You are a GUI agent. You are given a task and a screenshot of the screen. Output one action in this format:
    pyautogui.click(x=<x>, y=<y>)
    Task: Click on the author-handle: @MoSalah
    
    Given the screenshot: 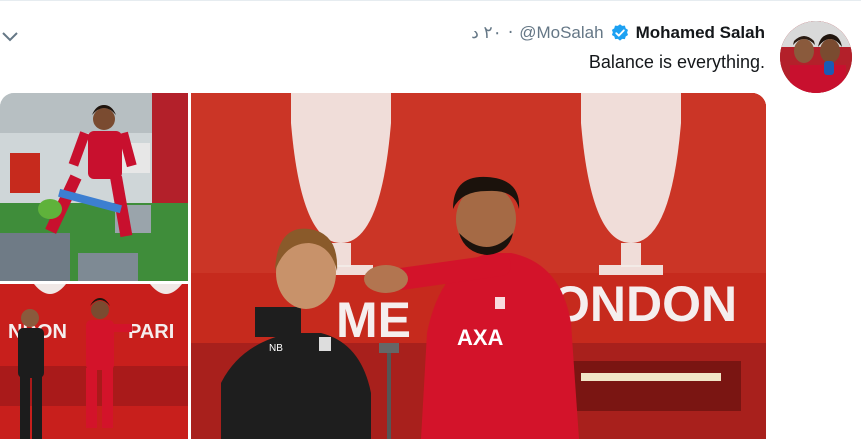 What is the action you would take?
    pyautogui.click(x=561, y=33)
    